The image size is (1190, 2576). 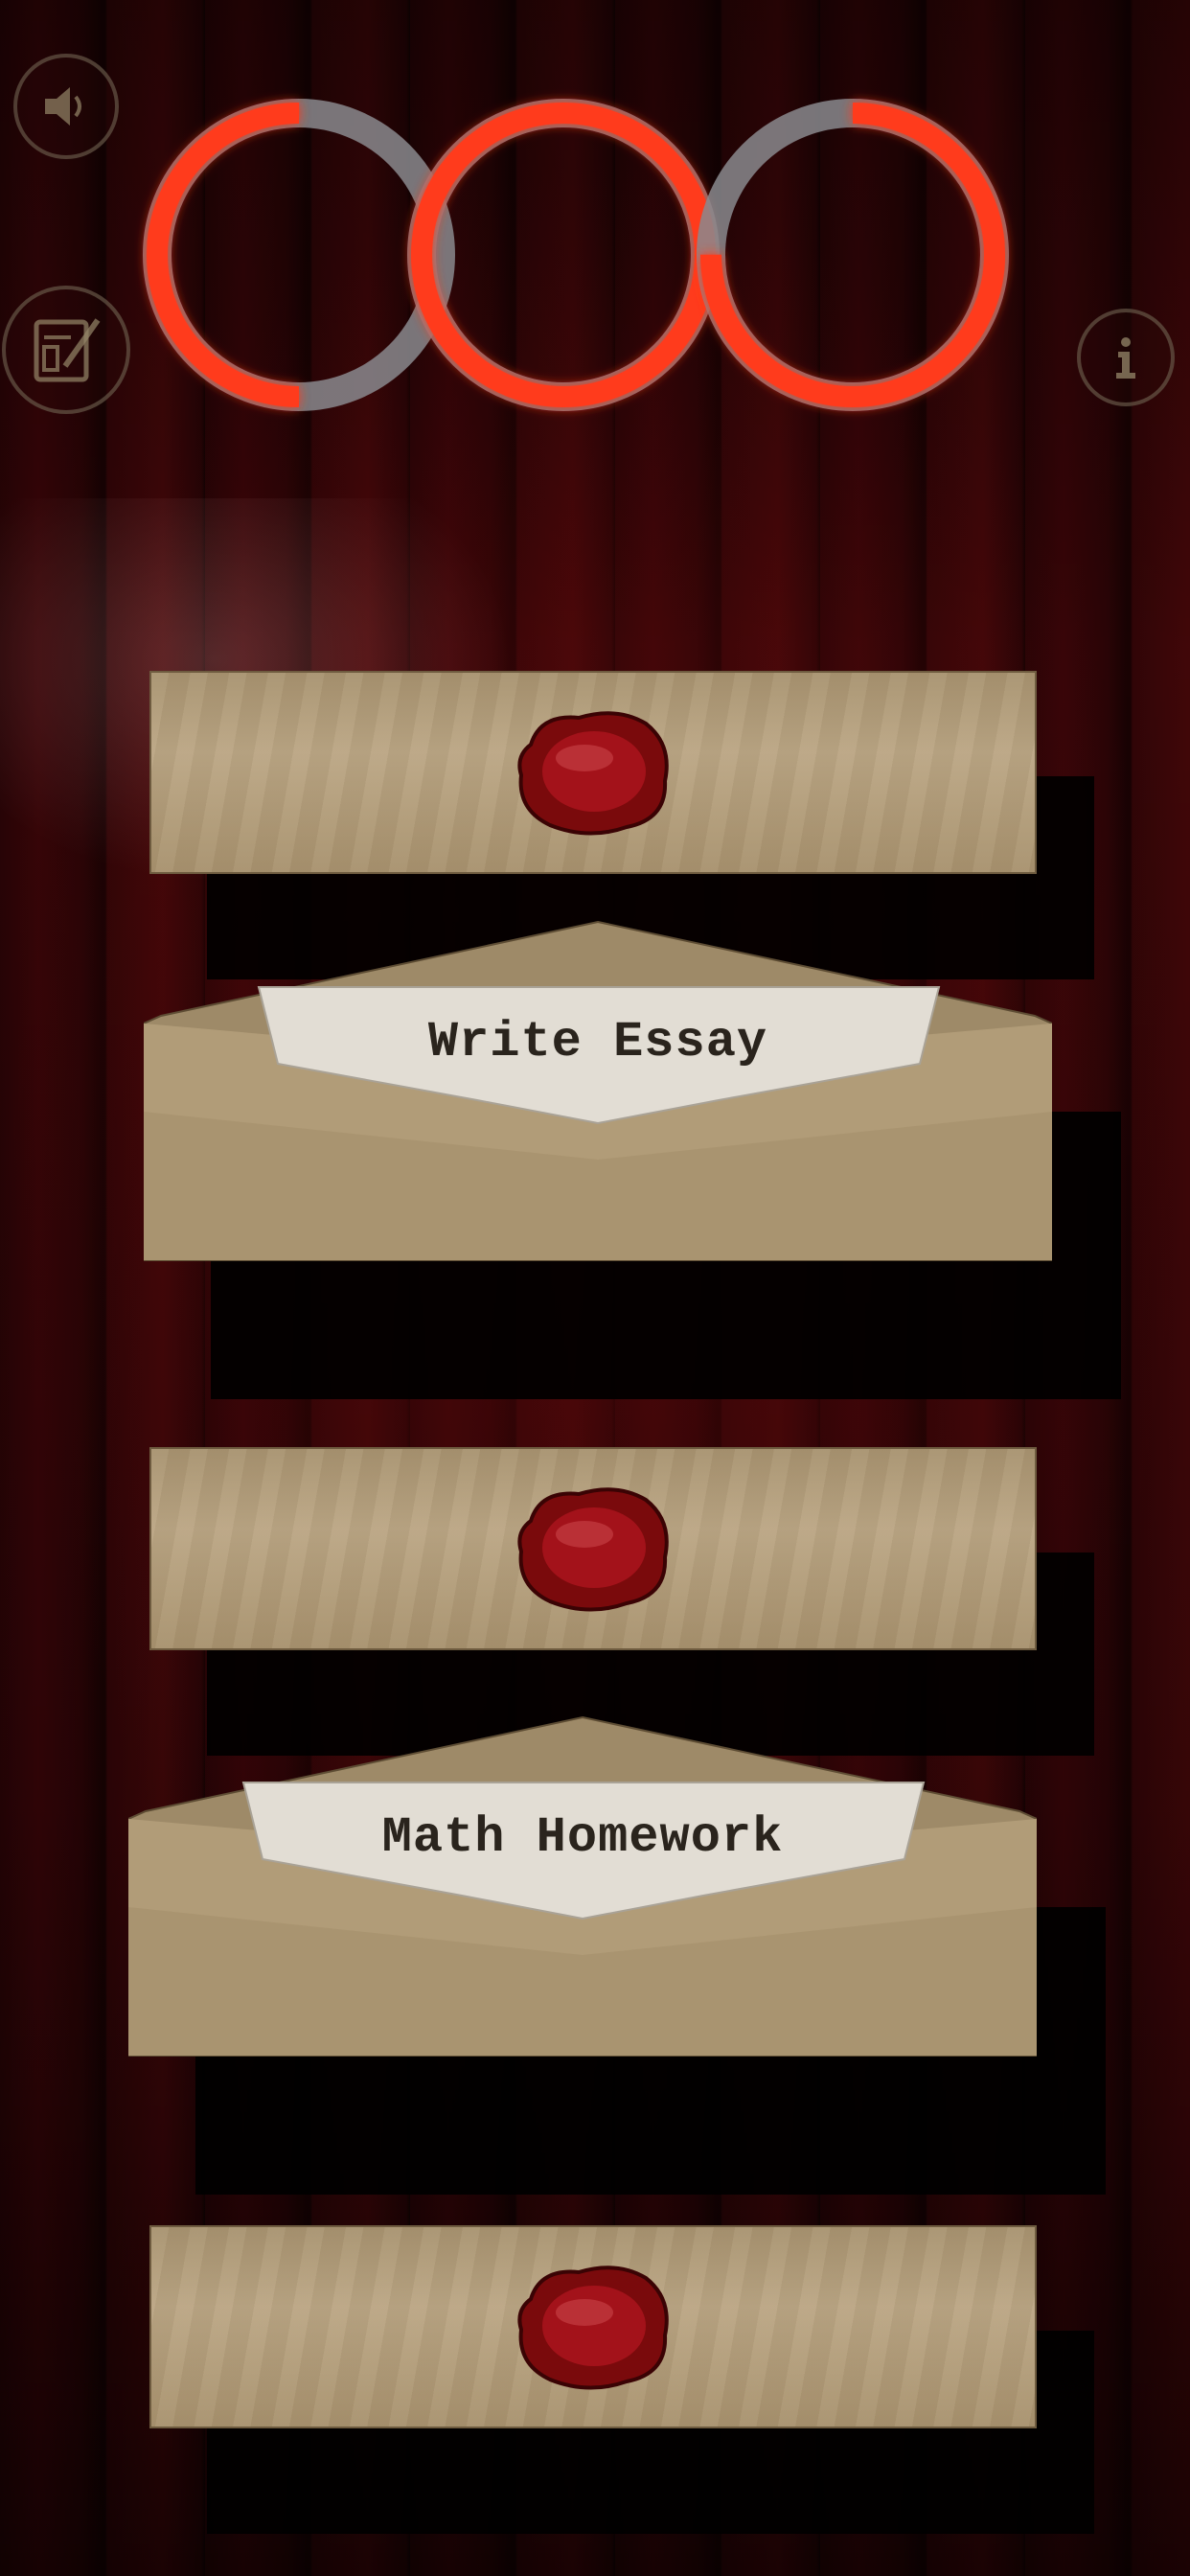 I want to click on open-task-envelope: Math Homework, so click(x=583, y=1887).